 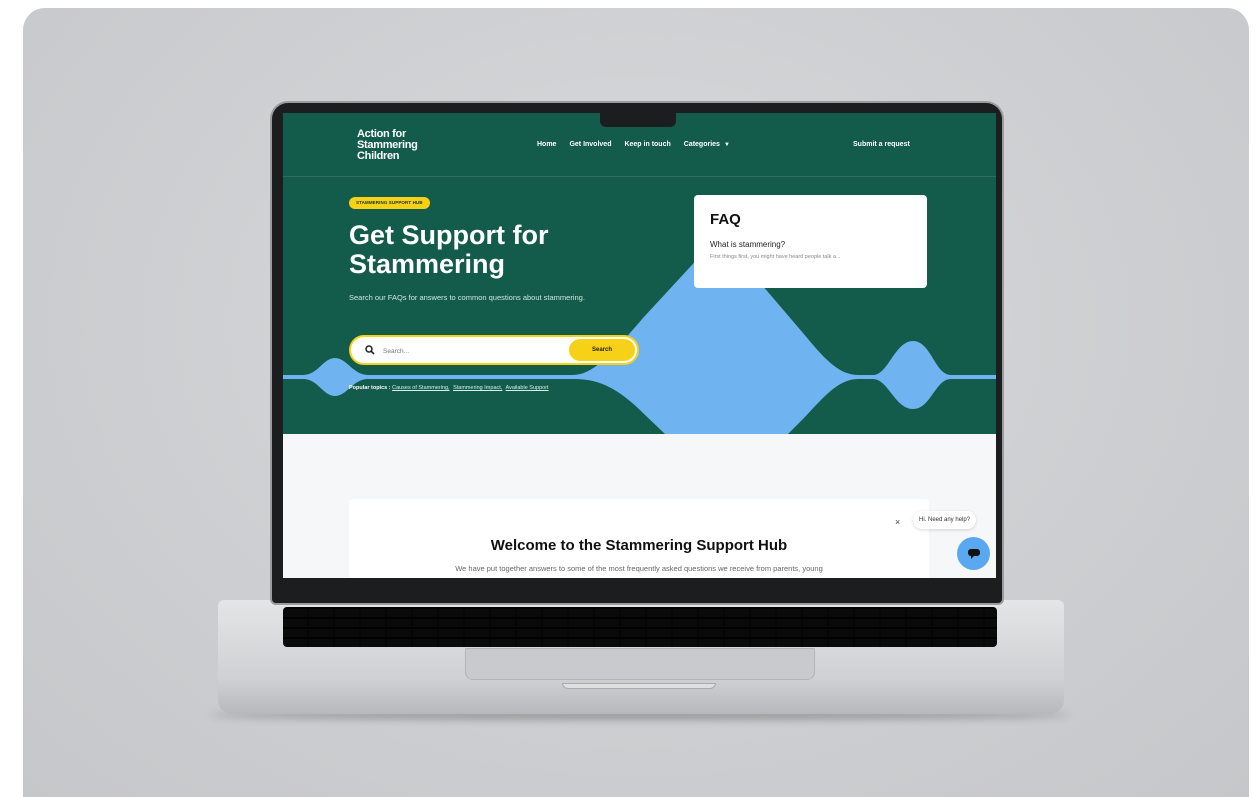 I want to click on search-input, so click(x=473, y=351).